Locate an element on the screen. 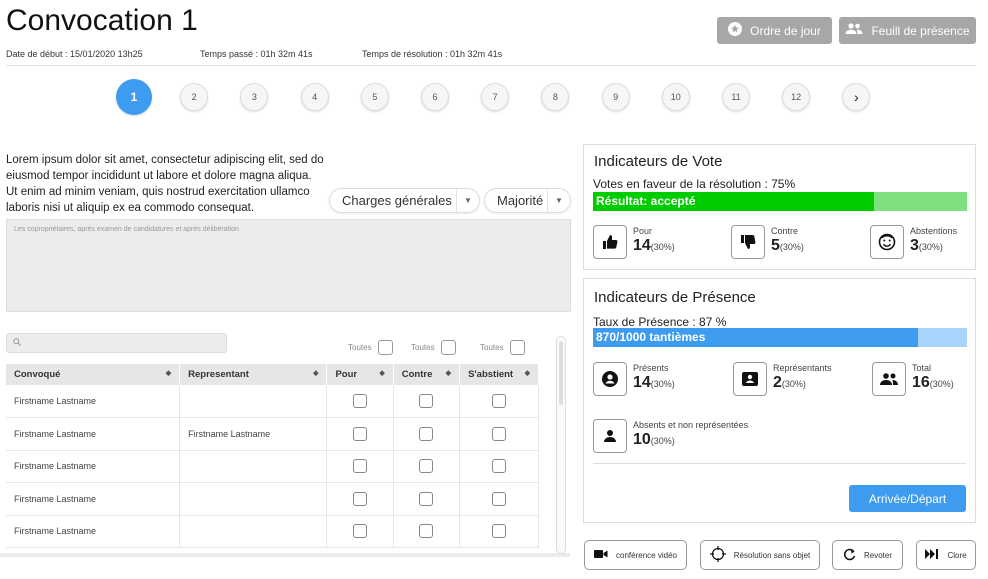 Image resolution: width=988 pixels, height=579 pixels. presents-value: 14(30%) is located at coordinates (654, 382).